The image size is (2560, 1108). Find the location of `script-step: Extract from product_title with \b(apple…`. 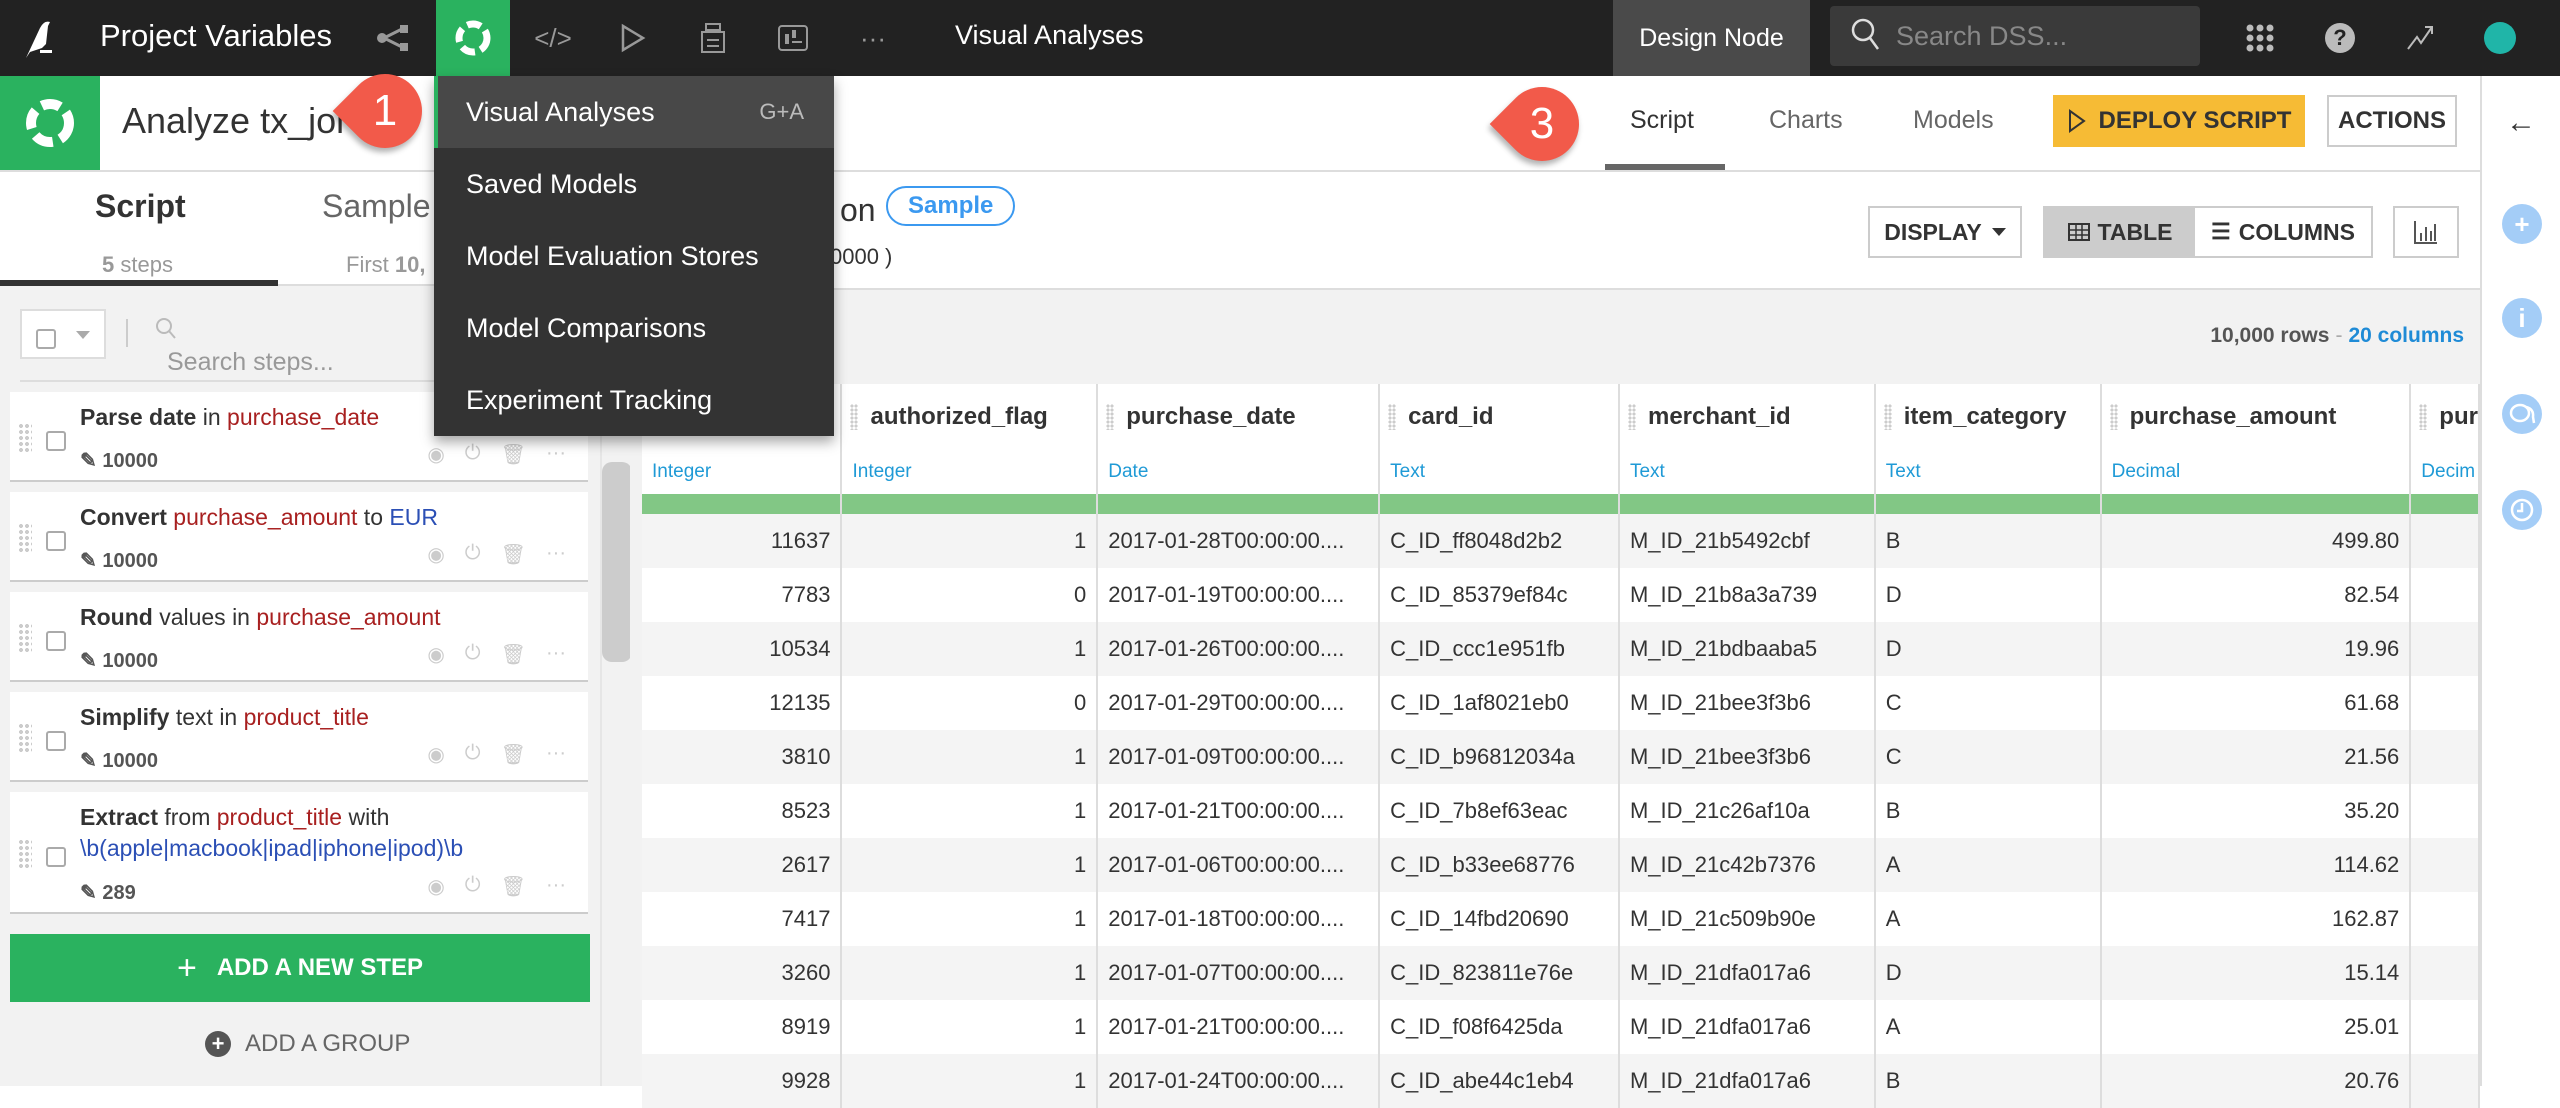

script-step: Extract from product_title with \b(apple… is located at coordinates (299, 853).